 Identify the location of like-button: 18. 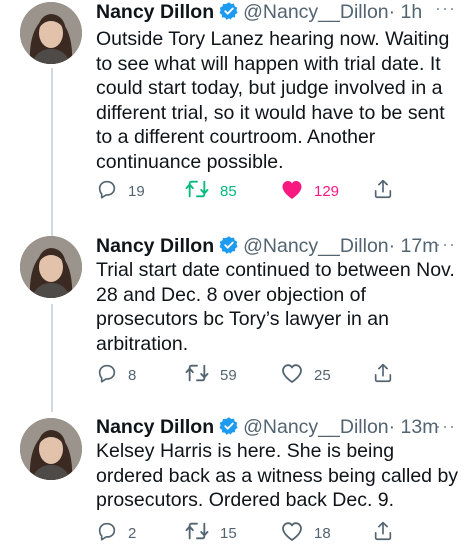
(305, 533).